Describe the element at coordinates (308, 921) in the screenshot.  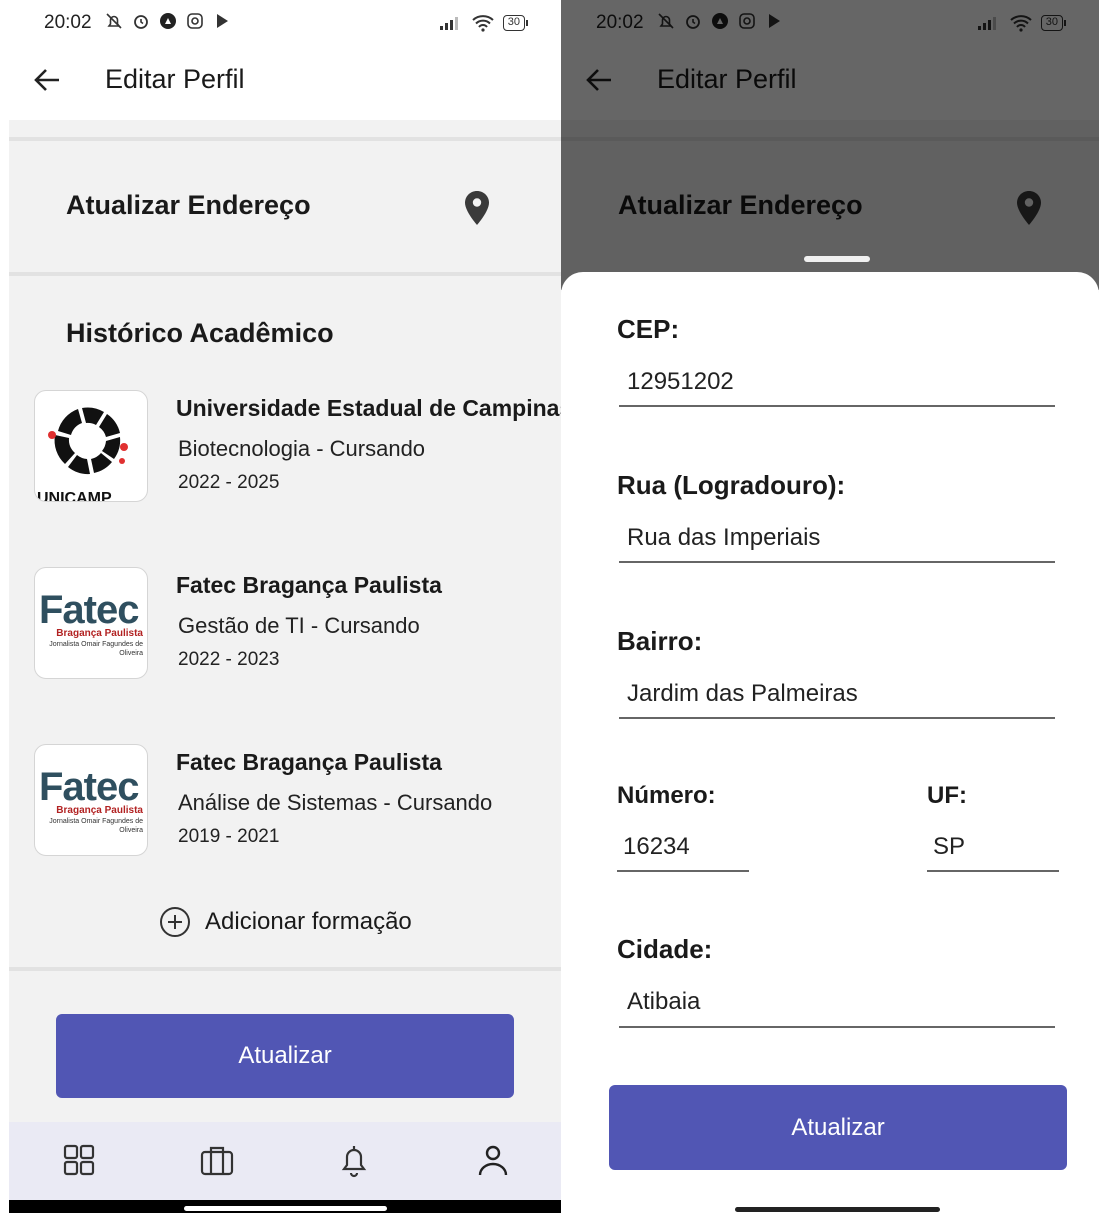
I see `add-education-label: Adicionar formação` at that location.